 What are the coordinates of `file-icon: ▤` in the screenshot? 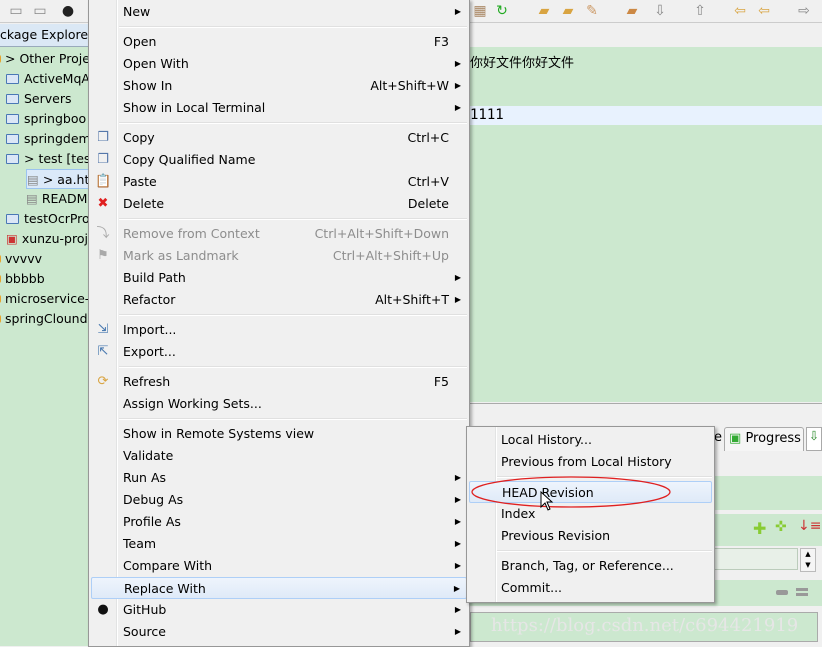 It's located at (32, 198).